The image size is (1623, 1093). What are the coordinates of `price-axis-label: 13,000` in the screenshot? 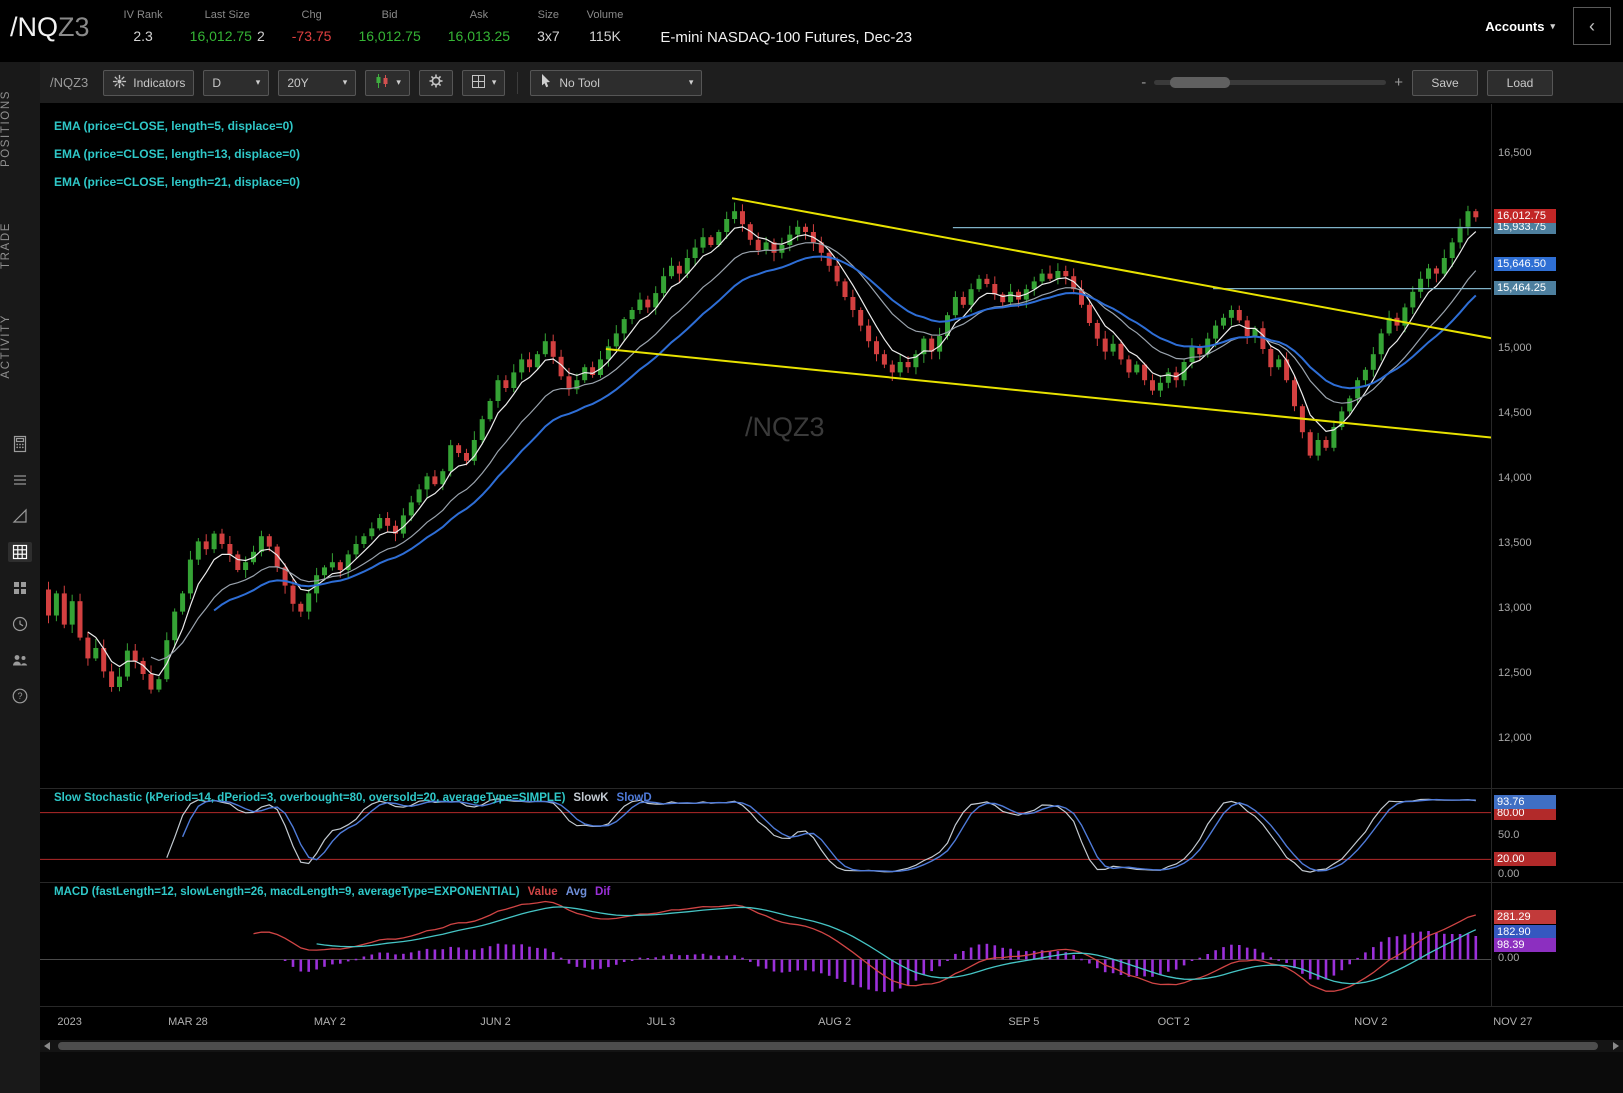 It's located at (1515, 608).